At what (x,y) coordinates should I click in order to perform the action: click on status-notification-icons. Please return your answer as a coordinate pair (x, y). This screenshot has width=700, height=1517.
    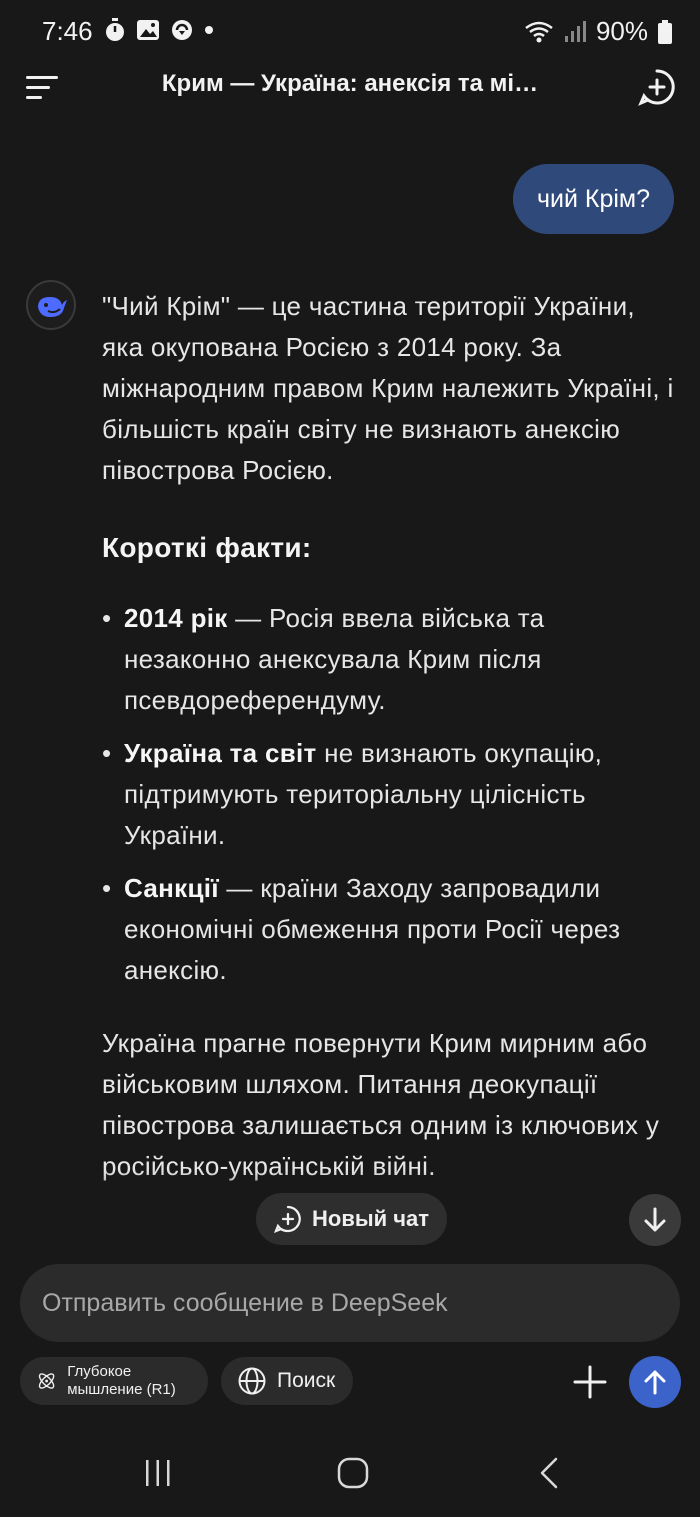
    Looking at the image, I should click on (159, 30).